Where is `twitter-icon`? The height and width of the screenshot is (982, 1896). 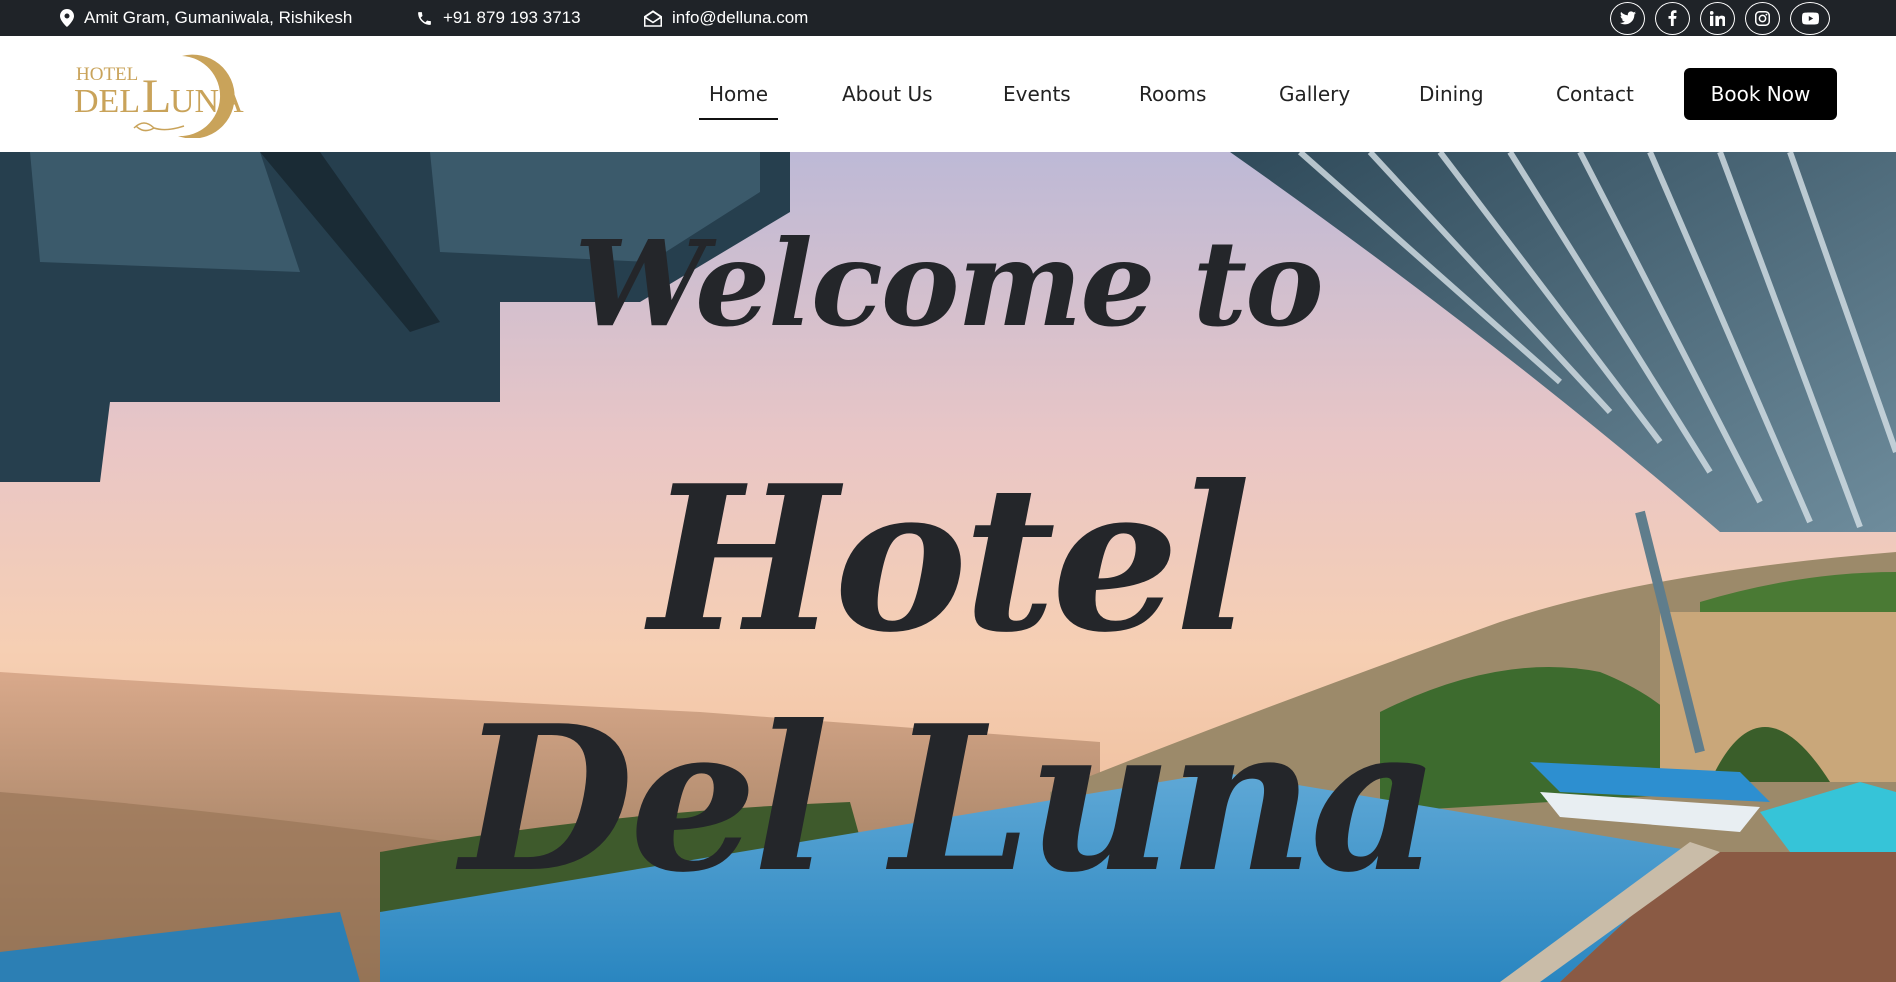 twitter-icon is located at coordinates (1627, 18).